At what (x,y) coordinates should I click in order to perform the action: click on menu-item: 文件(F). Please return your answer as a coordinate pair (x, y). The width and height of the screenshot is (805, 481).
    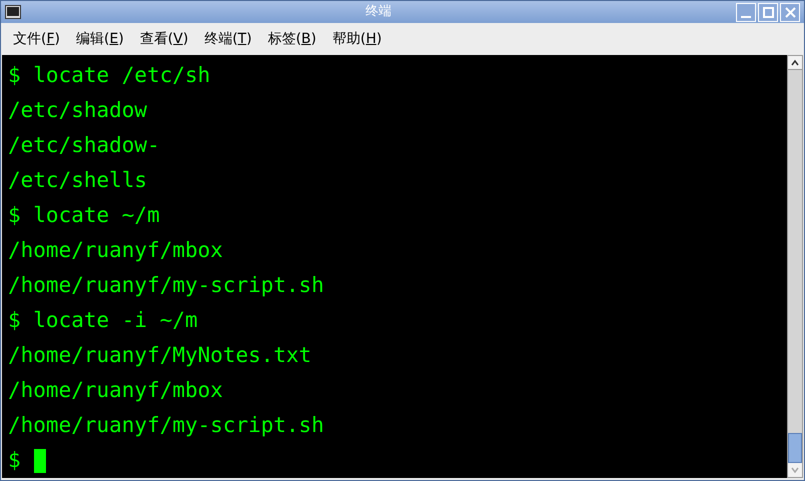
    Looking at the image, I should click on (36, 39).